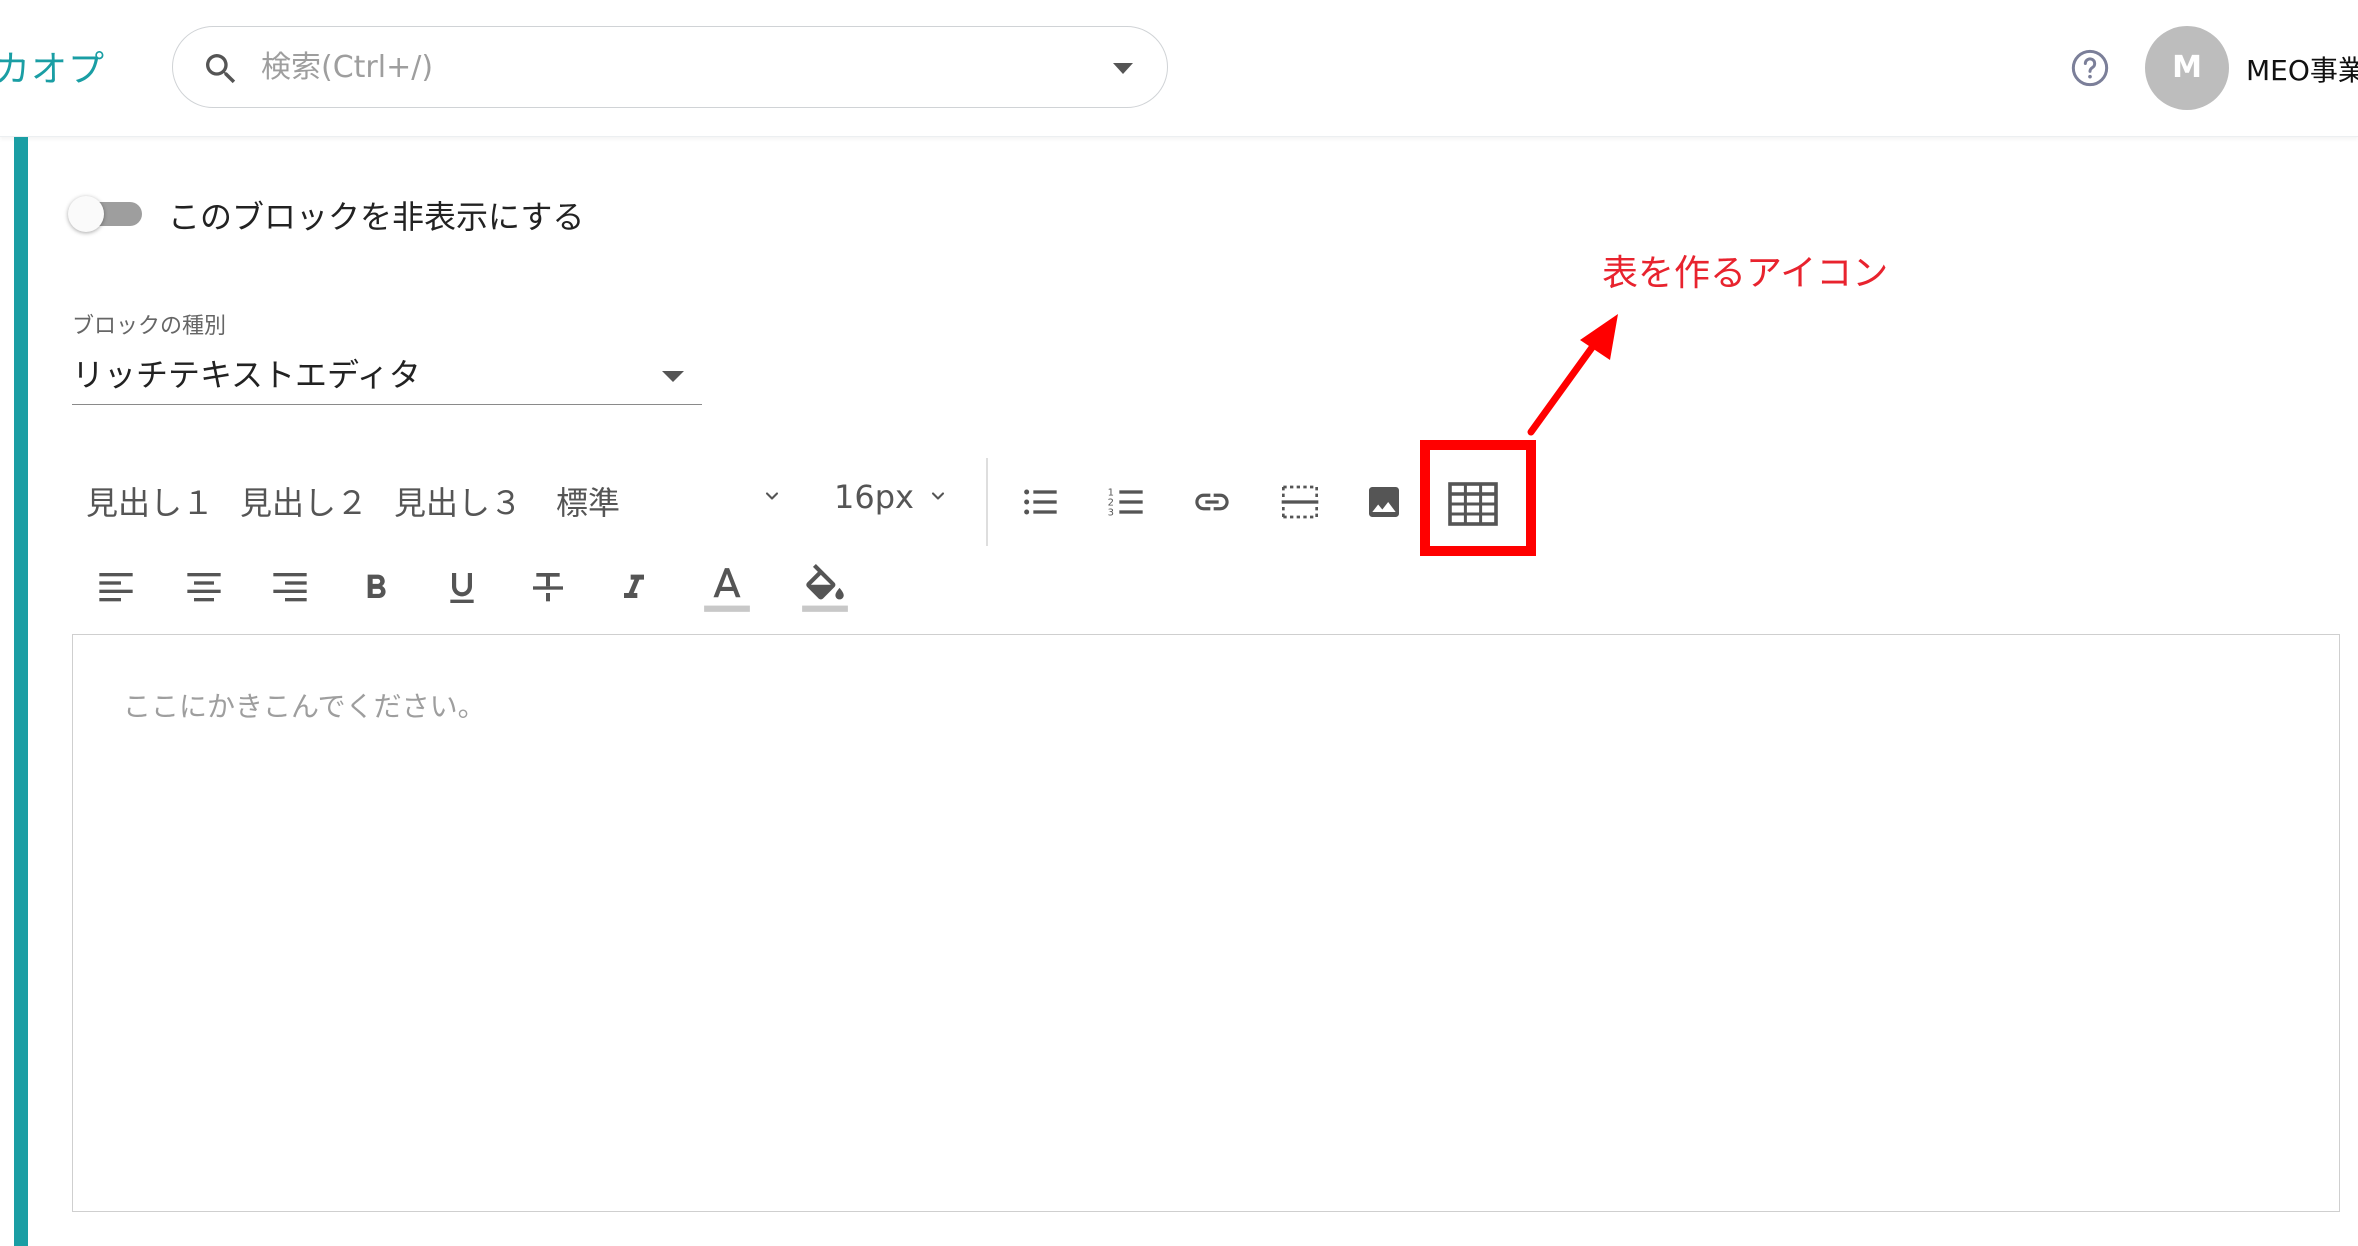  I want to click on link-icon, so click(1212, 502).